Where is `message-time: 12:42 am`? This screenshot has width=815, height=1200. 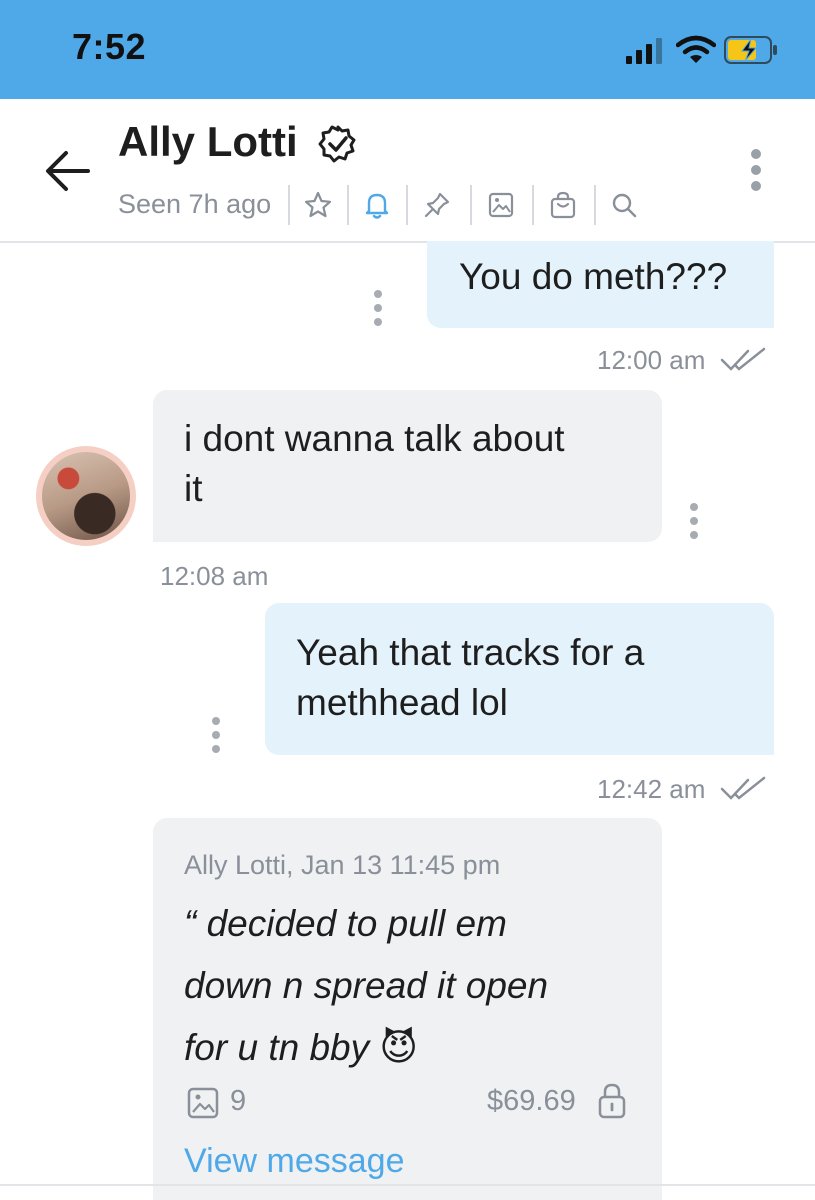
message-time: 12:42 am is located at coordinates (651, 789).